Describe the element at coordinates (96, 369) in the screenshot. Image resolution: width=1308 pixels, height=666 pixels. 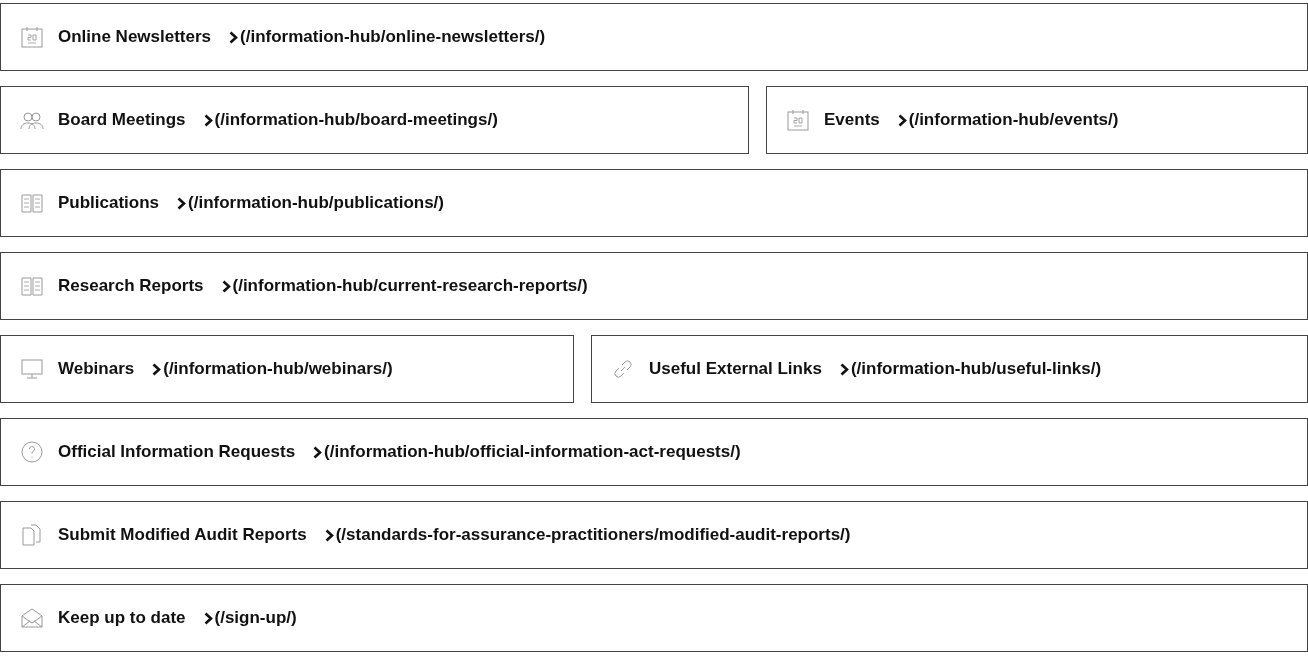
I see `link-title: Webinars` at that location.